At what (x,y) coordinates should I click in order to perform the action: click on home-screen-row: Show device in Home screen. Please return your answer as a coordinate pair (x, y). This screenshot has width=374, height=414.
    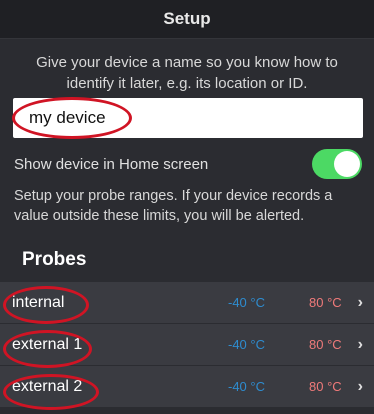
    Looking at the image, I should click on (188, 164).